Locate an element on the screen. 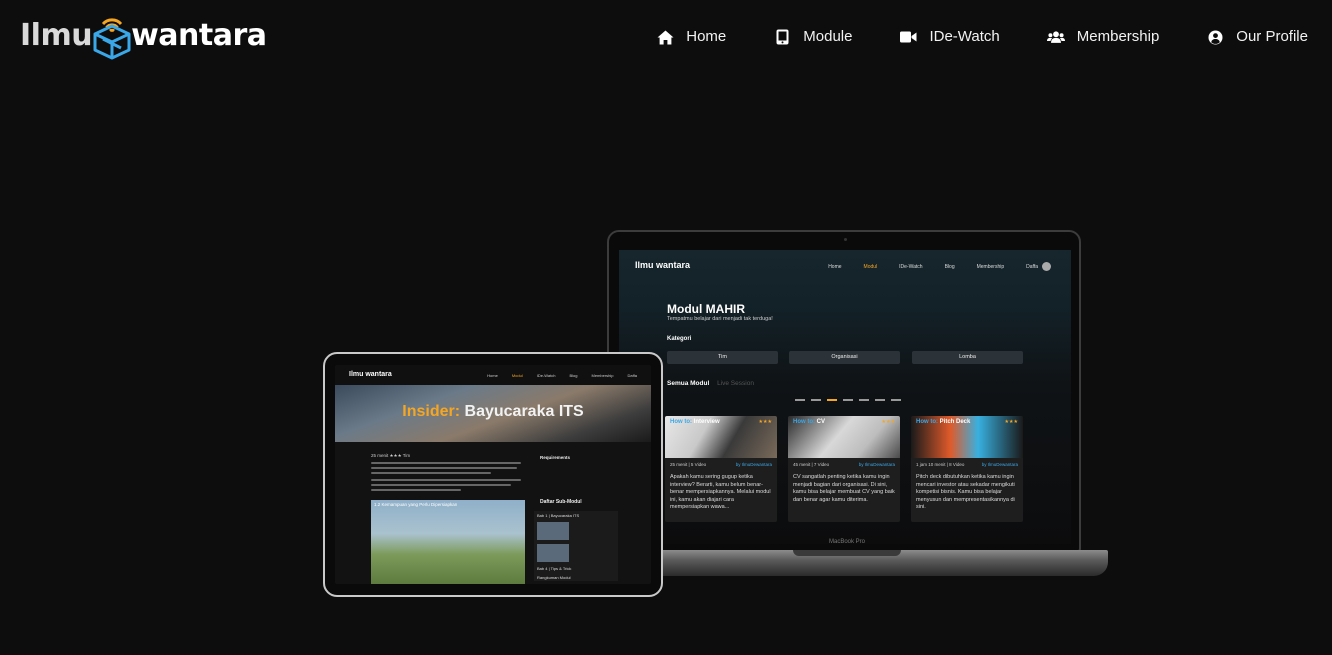  nav-item-our-profile: Our Profile is located at coordinates (1257, 37).